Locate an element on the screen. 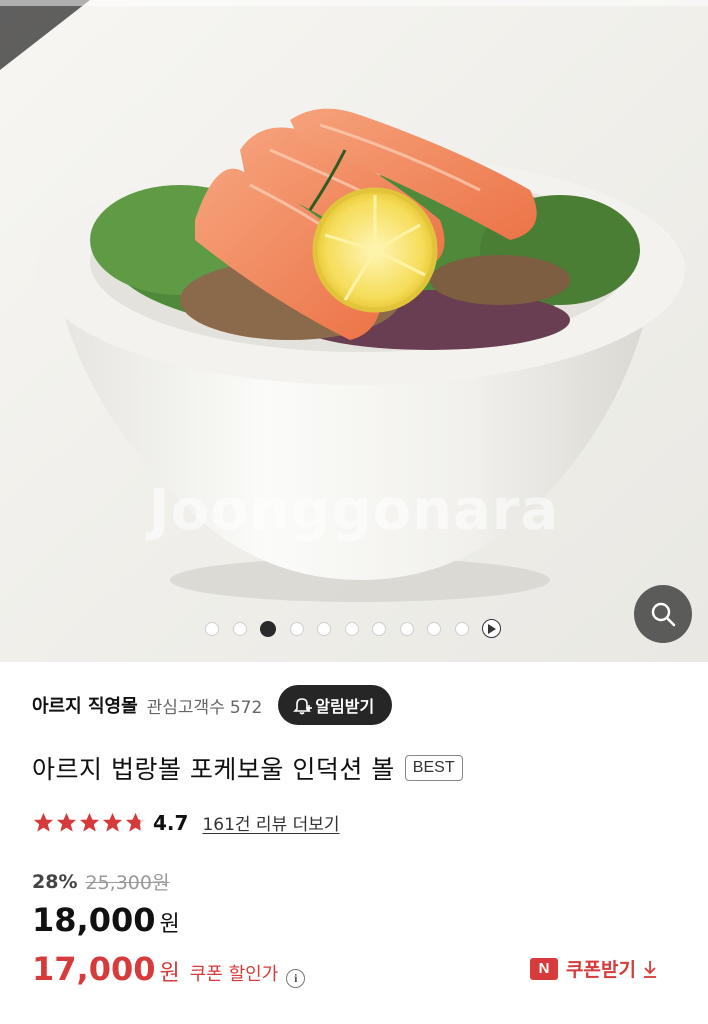  seller-row: 아르지 직영몰 관심고객수 572 알림받기 is located at coordinates (212, 705).